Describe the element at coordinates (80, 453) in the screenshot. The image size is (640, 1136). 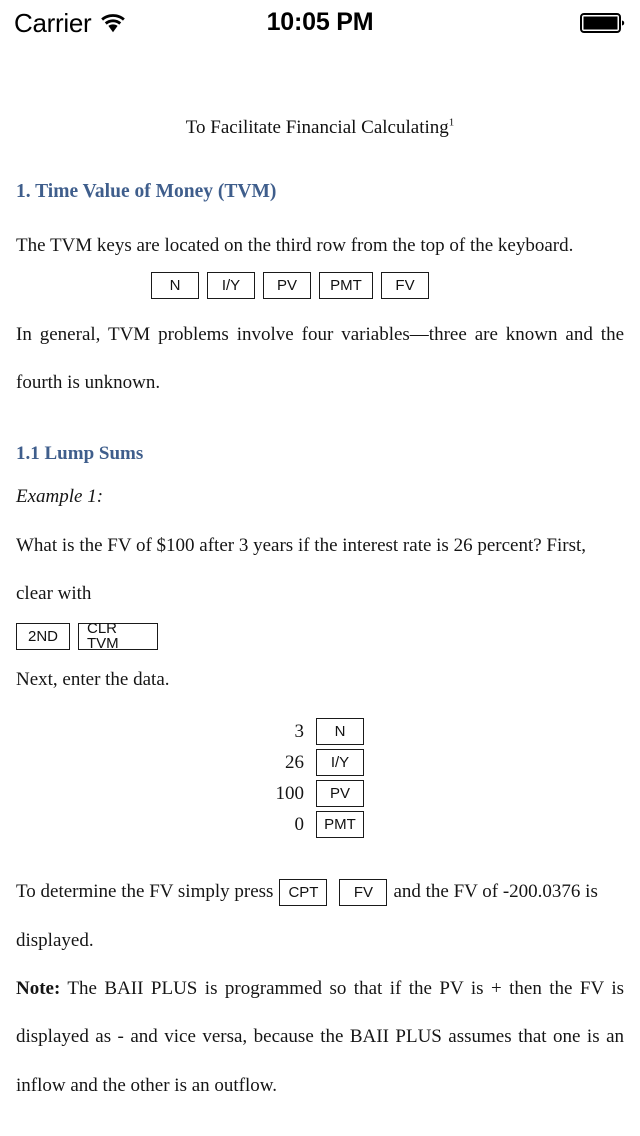
I see `section-heading-1-1: 1.1 Lump Sums` at that location.